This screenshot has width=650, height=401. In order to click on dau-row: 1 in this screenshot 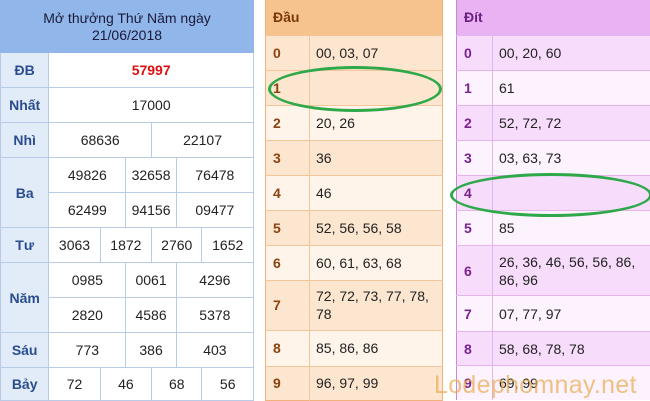, I will do `click(354, 87)`.